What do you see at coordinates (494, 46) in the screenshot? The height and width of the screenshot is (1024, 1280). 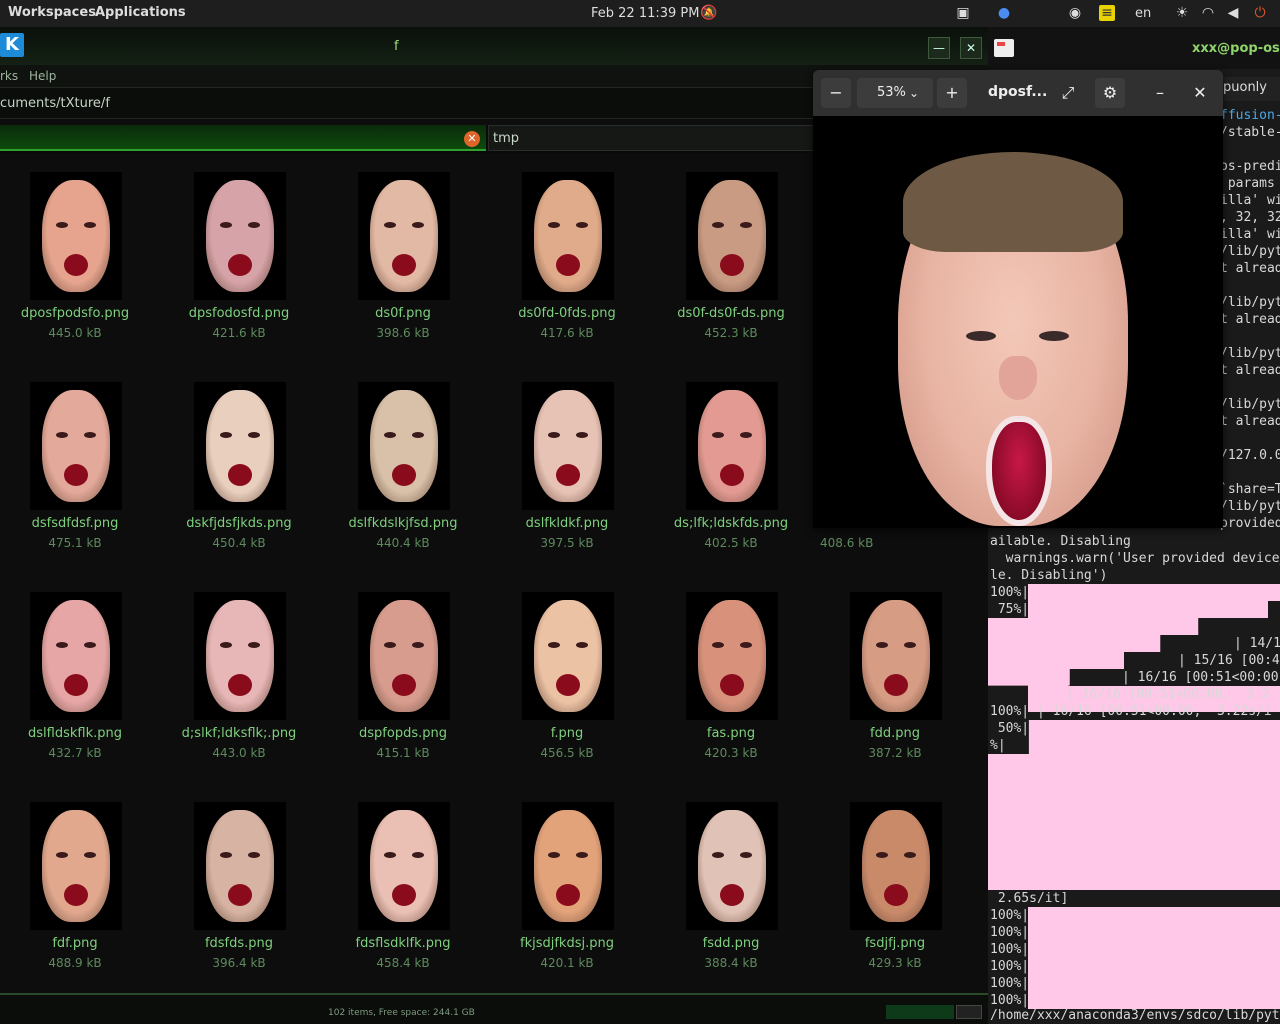 I see `window-titlebar: K f — ✕` at bounding box center [494, 46].